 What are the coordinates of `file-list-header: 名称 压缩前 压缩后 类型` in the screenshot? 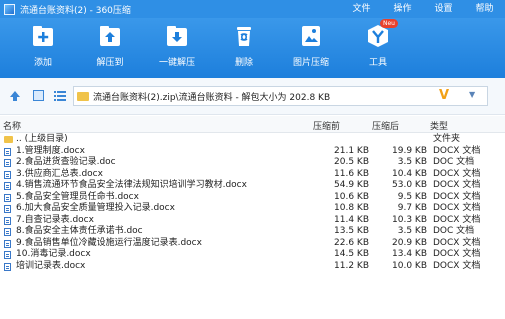 It's located at (252, 124).